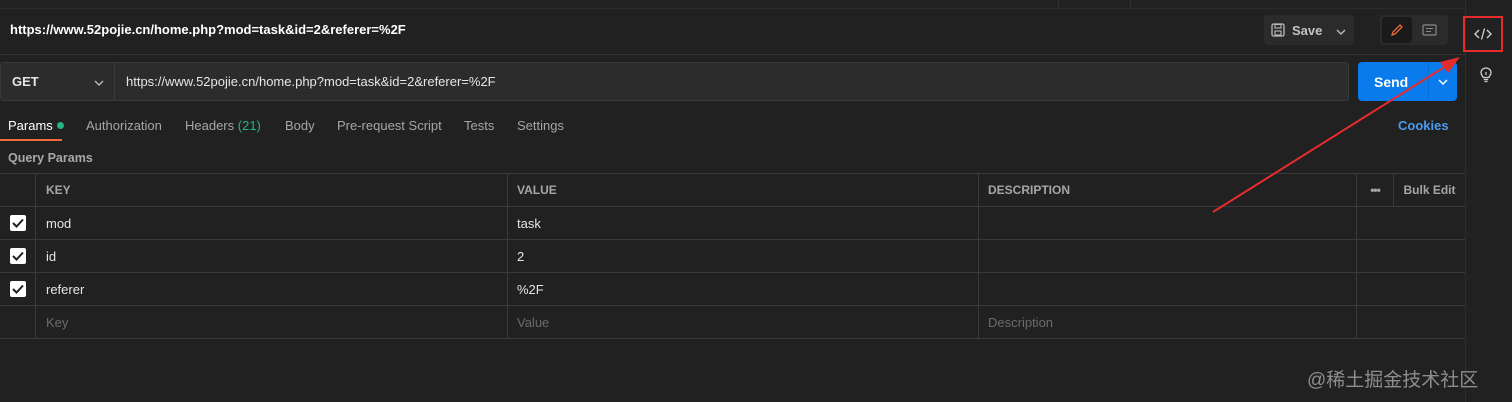  I want to click on annotation-arrow, so click(1336, 135).